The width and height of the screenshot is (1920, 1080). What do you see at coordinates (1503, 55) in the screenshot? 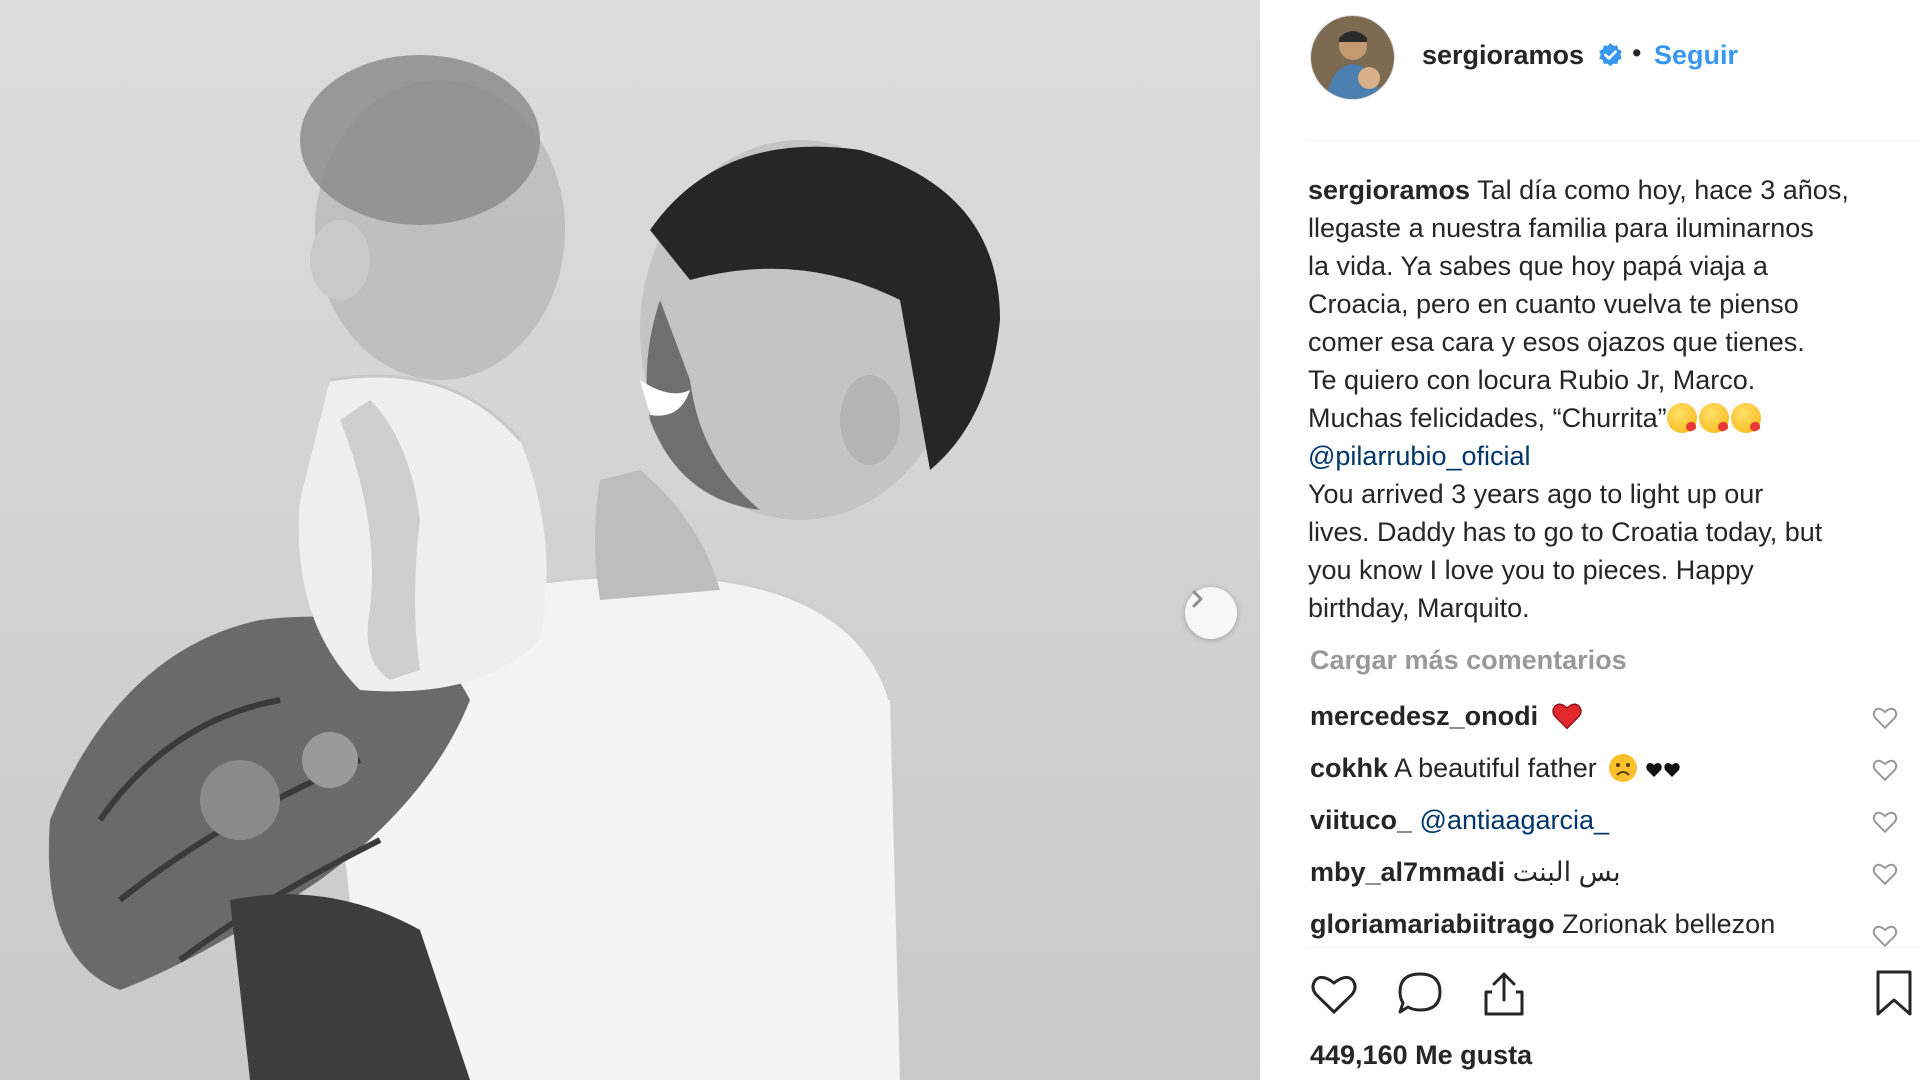
I see `post-author-username: sergioramos` at bounding box center [1503, 55].